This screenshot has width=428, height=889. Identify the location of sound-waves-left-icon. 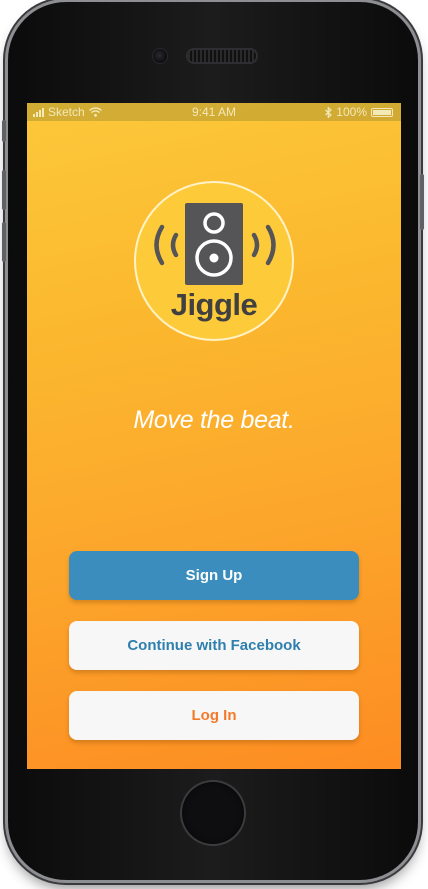
(166, 245).